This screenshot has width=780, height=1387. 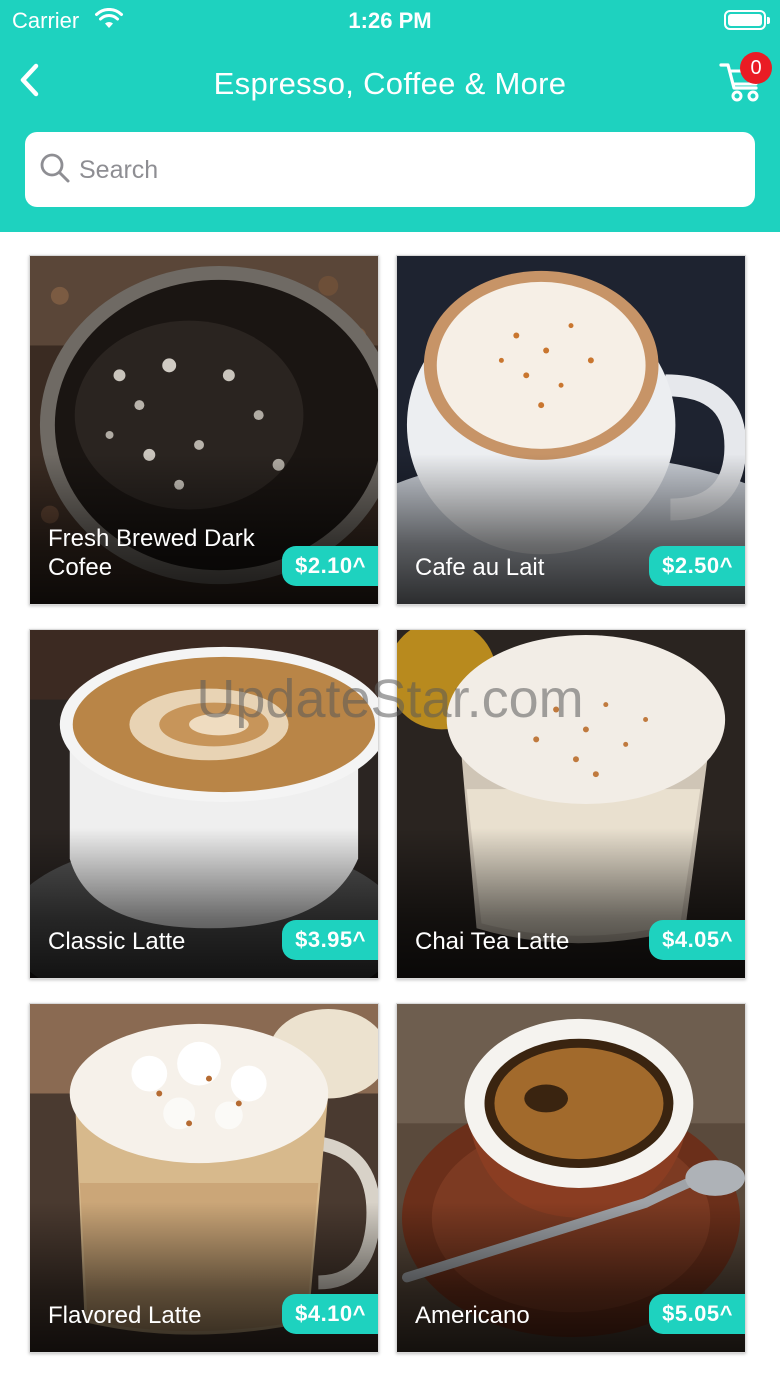 I want to click on price-badge: $2.50^, so click(x=697, y=566).